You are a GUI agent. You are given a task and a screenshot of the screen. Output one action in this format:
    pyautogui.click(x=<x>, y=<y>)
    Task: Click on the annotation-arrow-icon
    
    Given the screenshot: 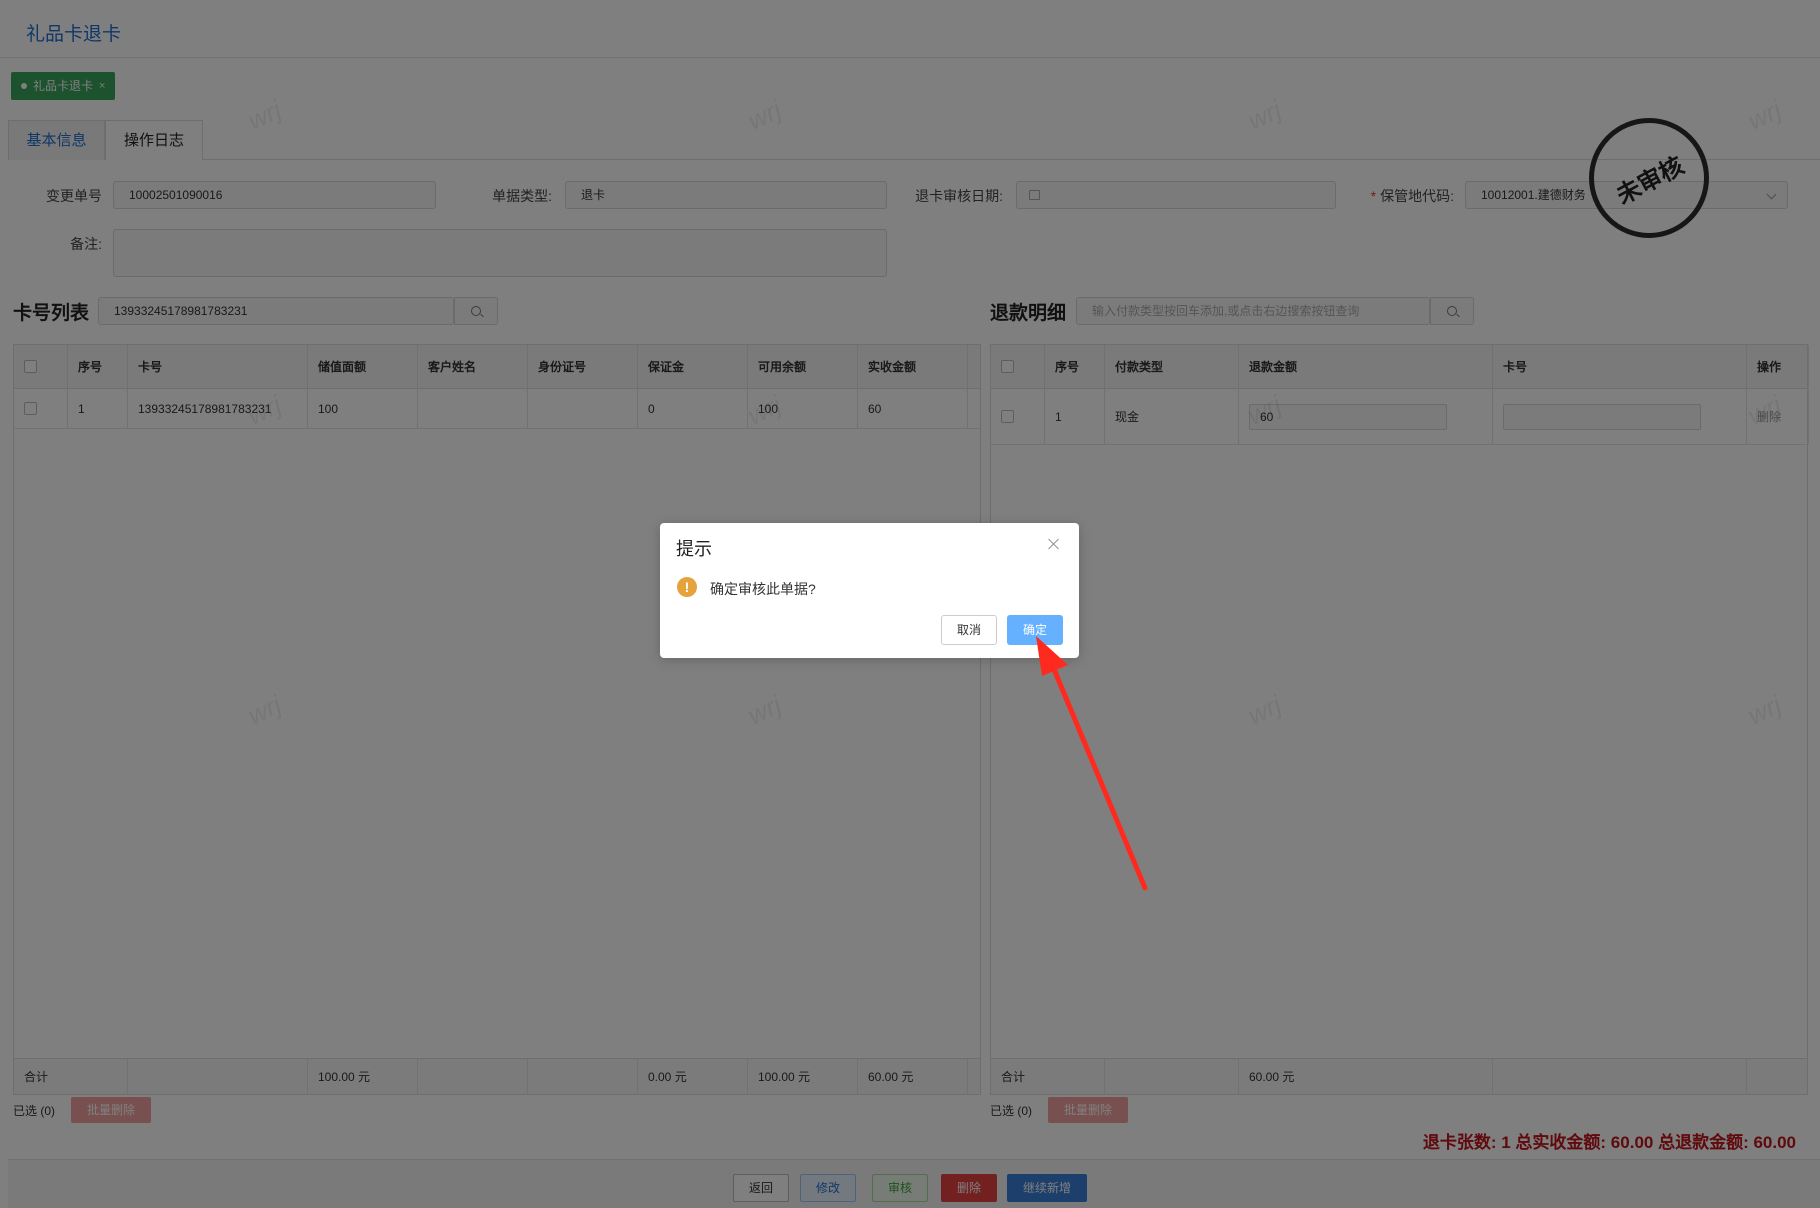 What is the action you would take?
    pyautogui.click(x=1092, y=763)
    